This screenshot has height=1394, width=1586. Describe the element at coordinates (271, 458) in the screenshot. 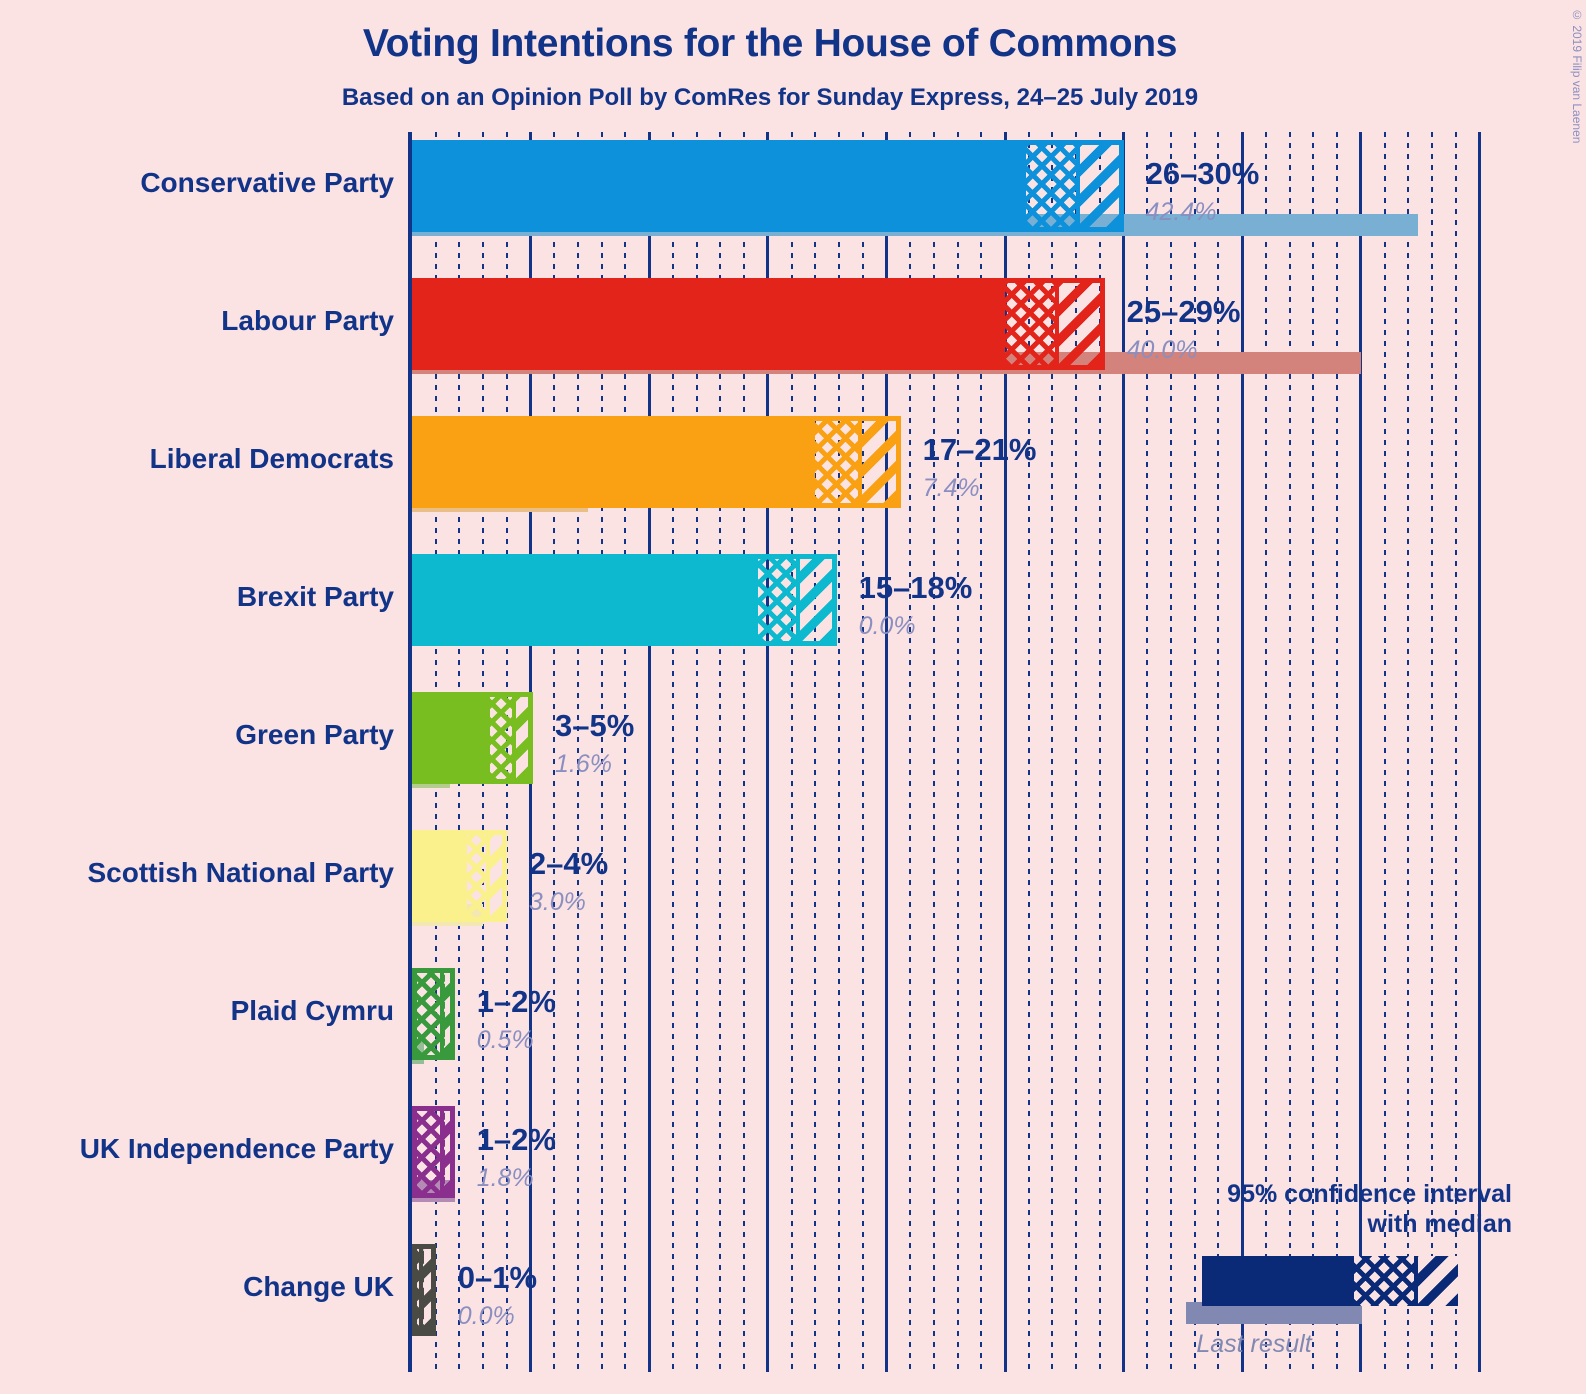

I see `party-label-liberal-democrats: Liberal Democrats` at that location.